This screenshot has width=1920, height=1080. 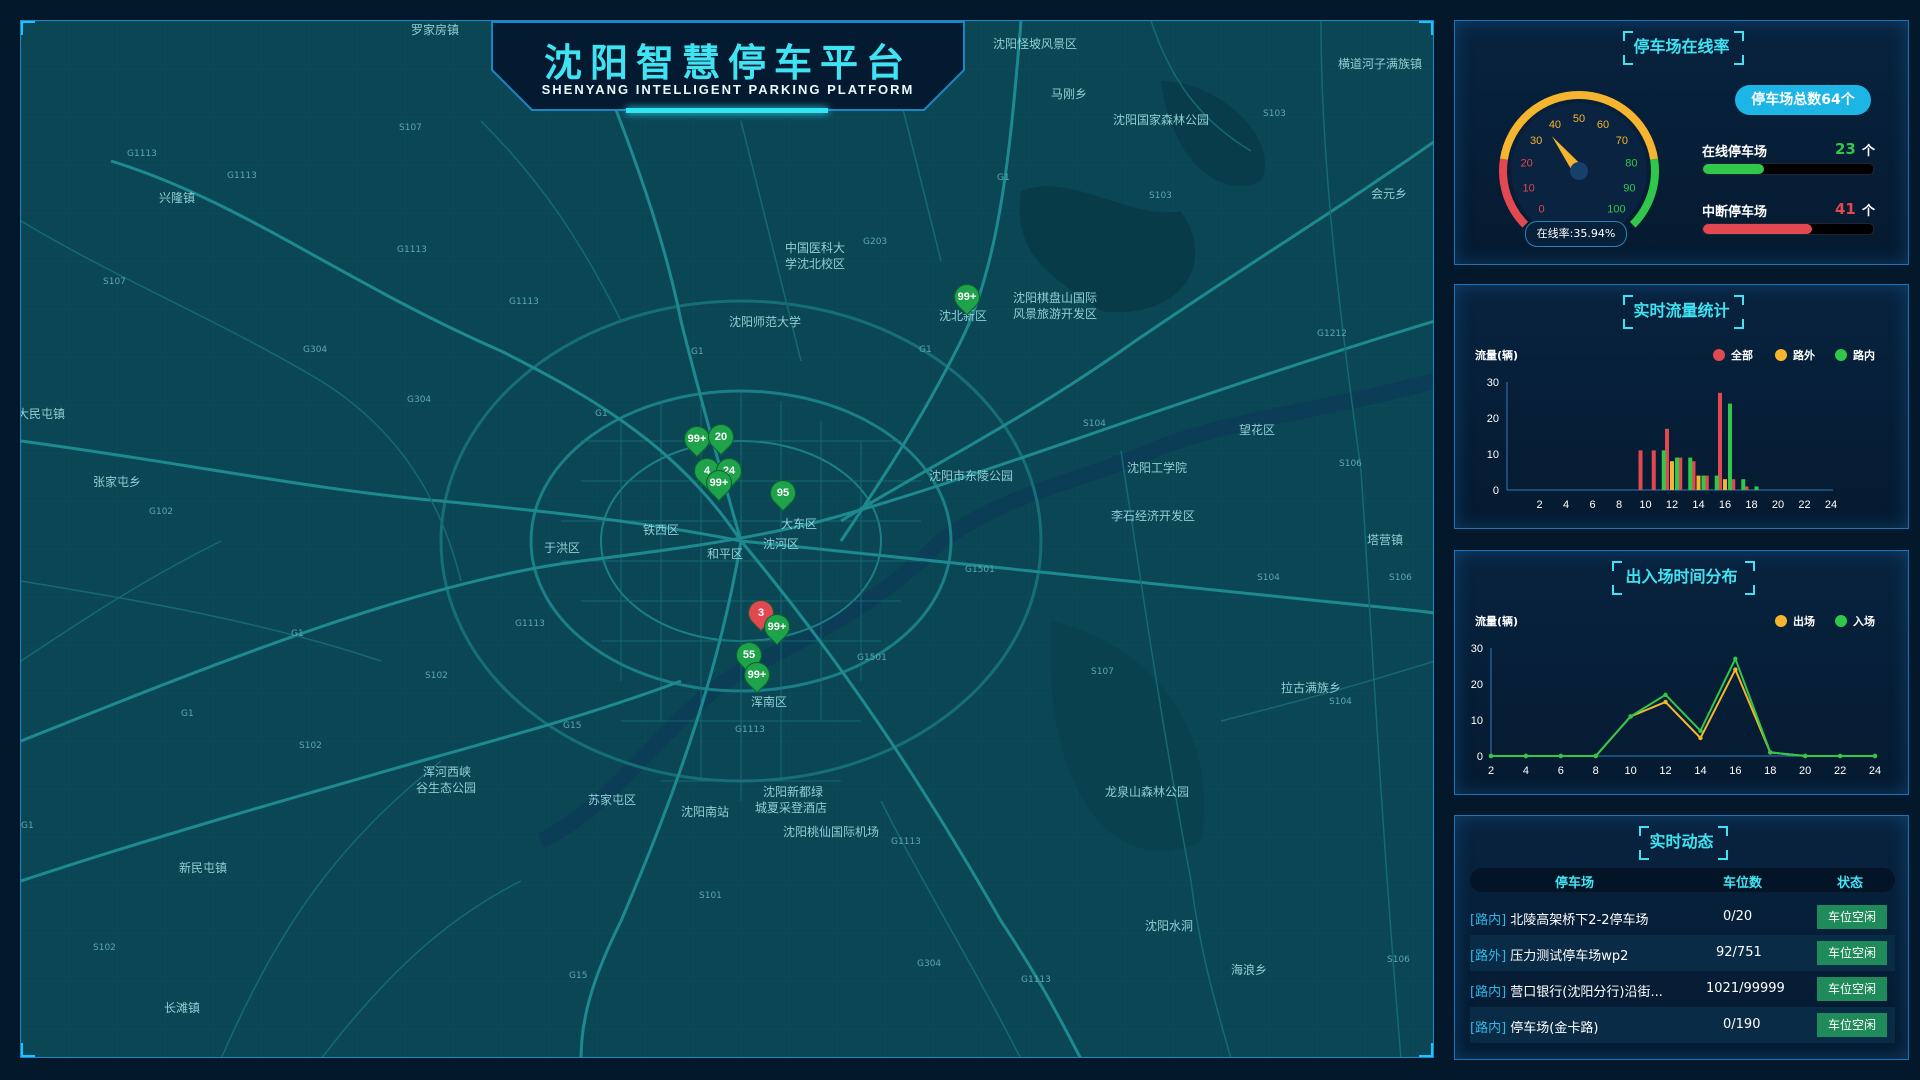 I want to click on place-label: 大东区, so click(x=799, y=524).